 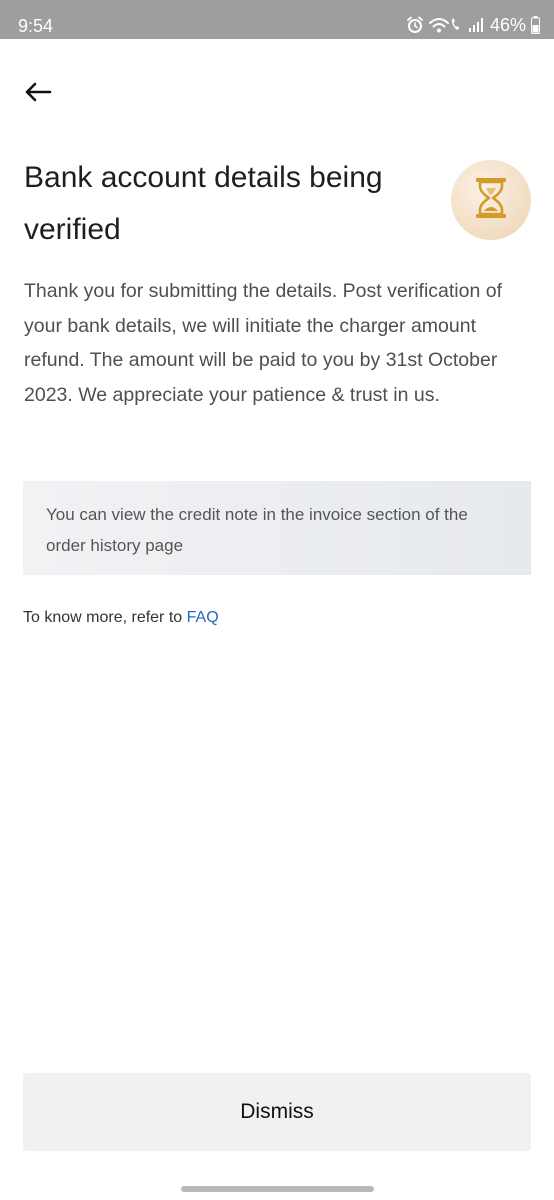 I want to click on hourglass-icon, so click(x=491, y=200).